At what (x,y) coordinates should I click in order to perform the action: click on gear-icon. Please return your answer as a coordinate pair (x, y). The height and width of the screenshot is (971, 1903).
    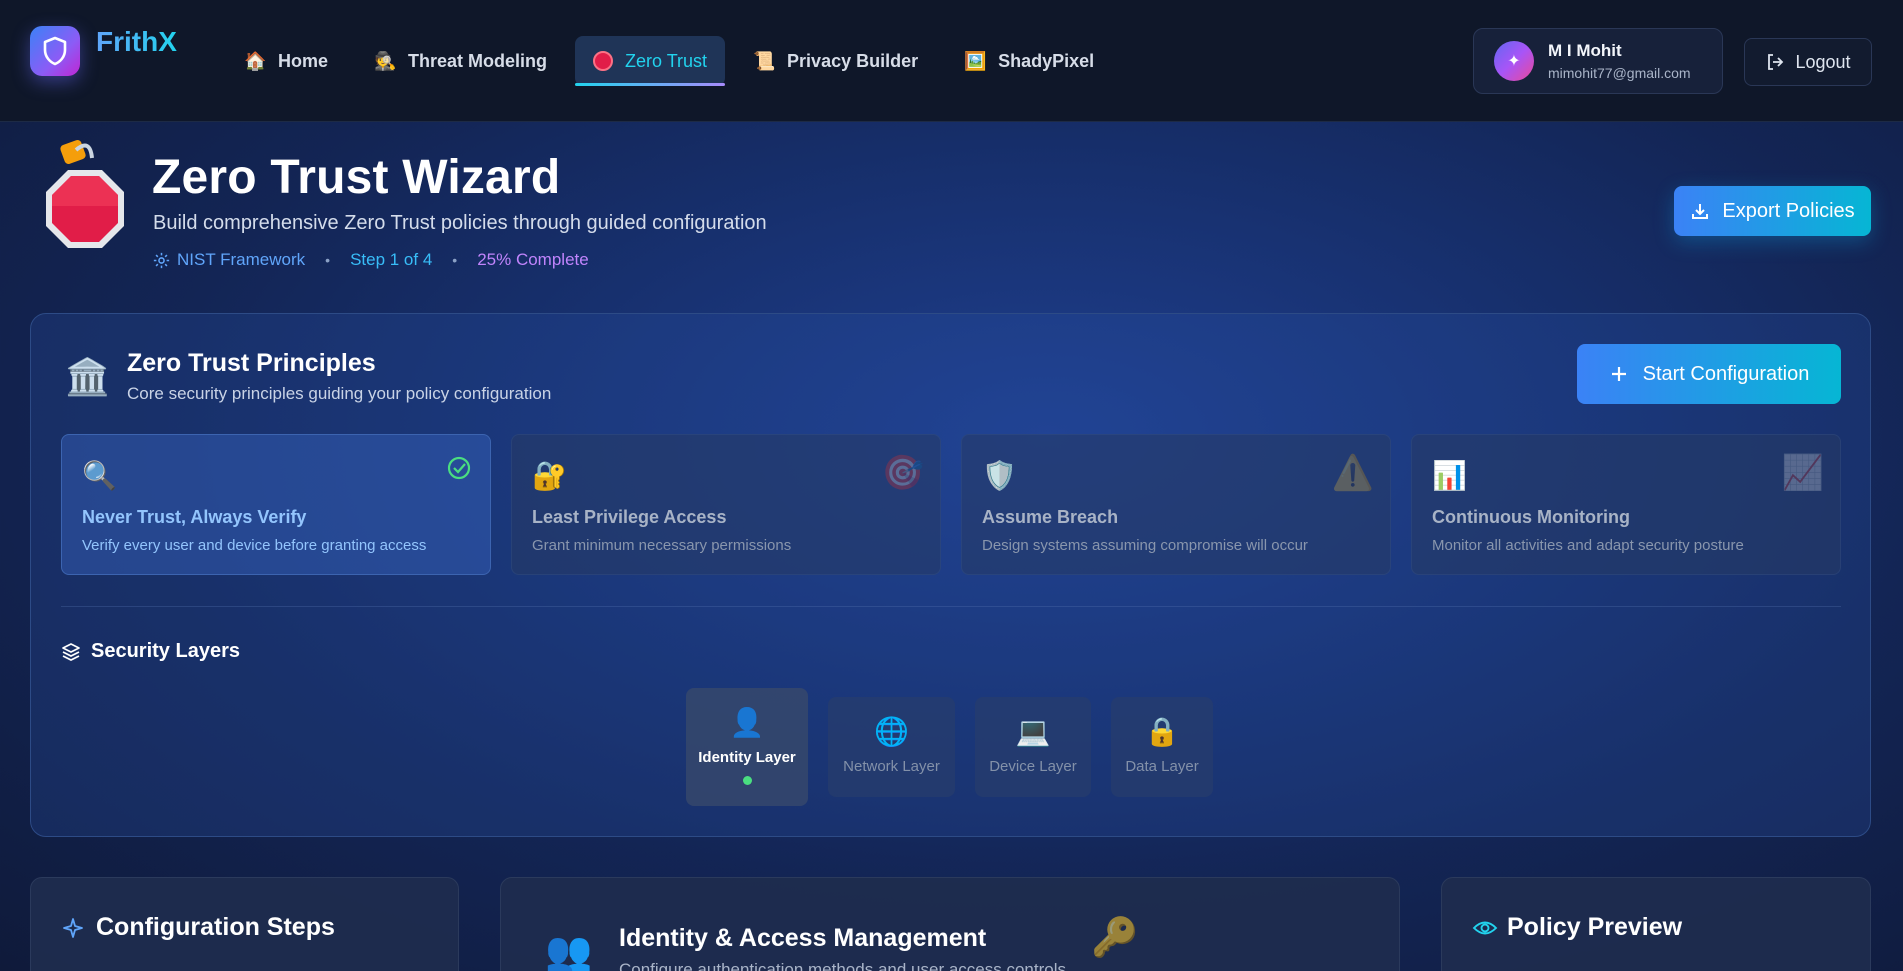
    Looking at the image, I should click on (161, 260).